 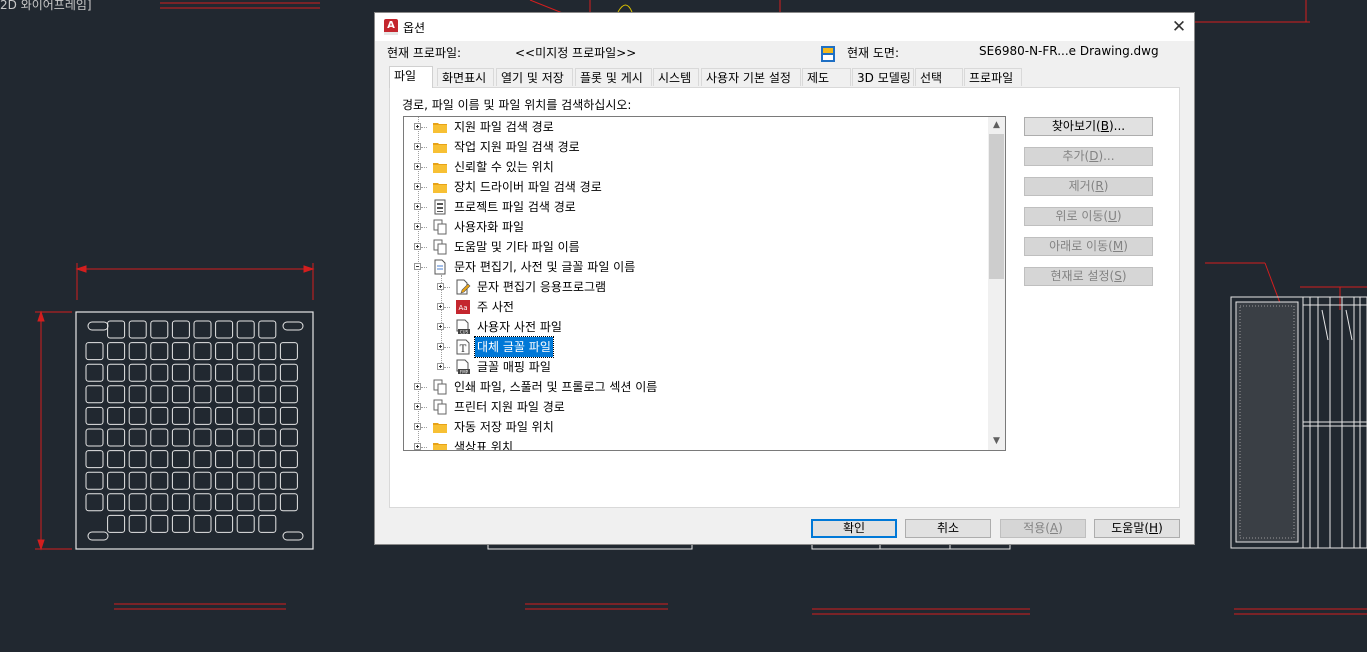 I want to click on remove-button: 제거(R), so click(x=1088, y=186).